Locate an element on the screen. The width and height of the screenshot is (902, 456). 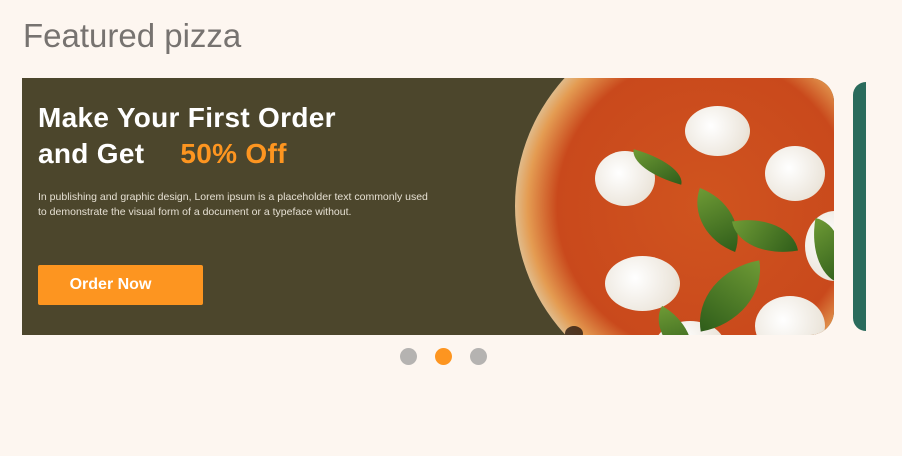
section-title: Featured pizza is located at coordinates (132, 35).